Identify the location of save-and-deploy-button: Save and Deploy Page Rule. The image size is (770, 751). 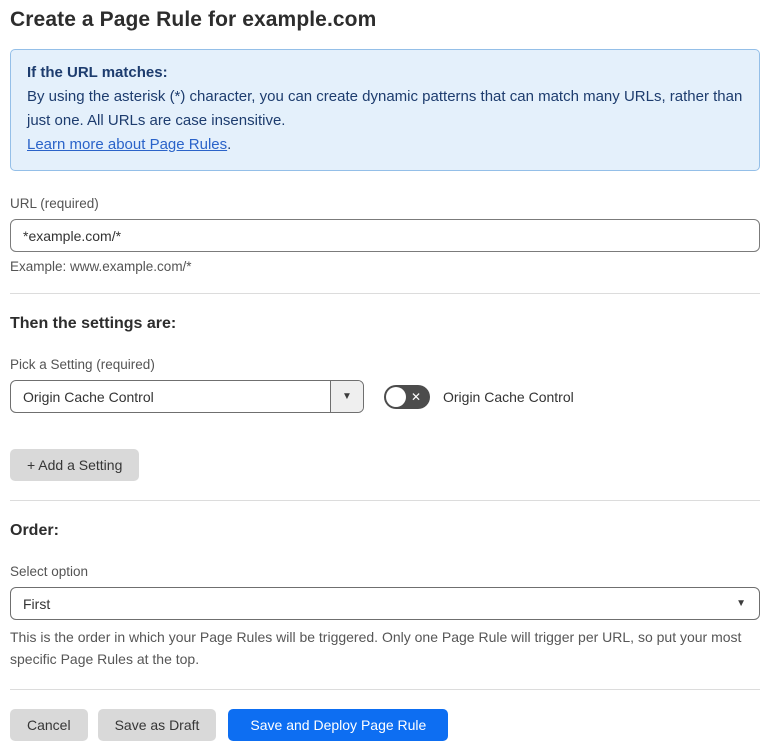
(338, 725).